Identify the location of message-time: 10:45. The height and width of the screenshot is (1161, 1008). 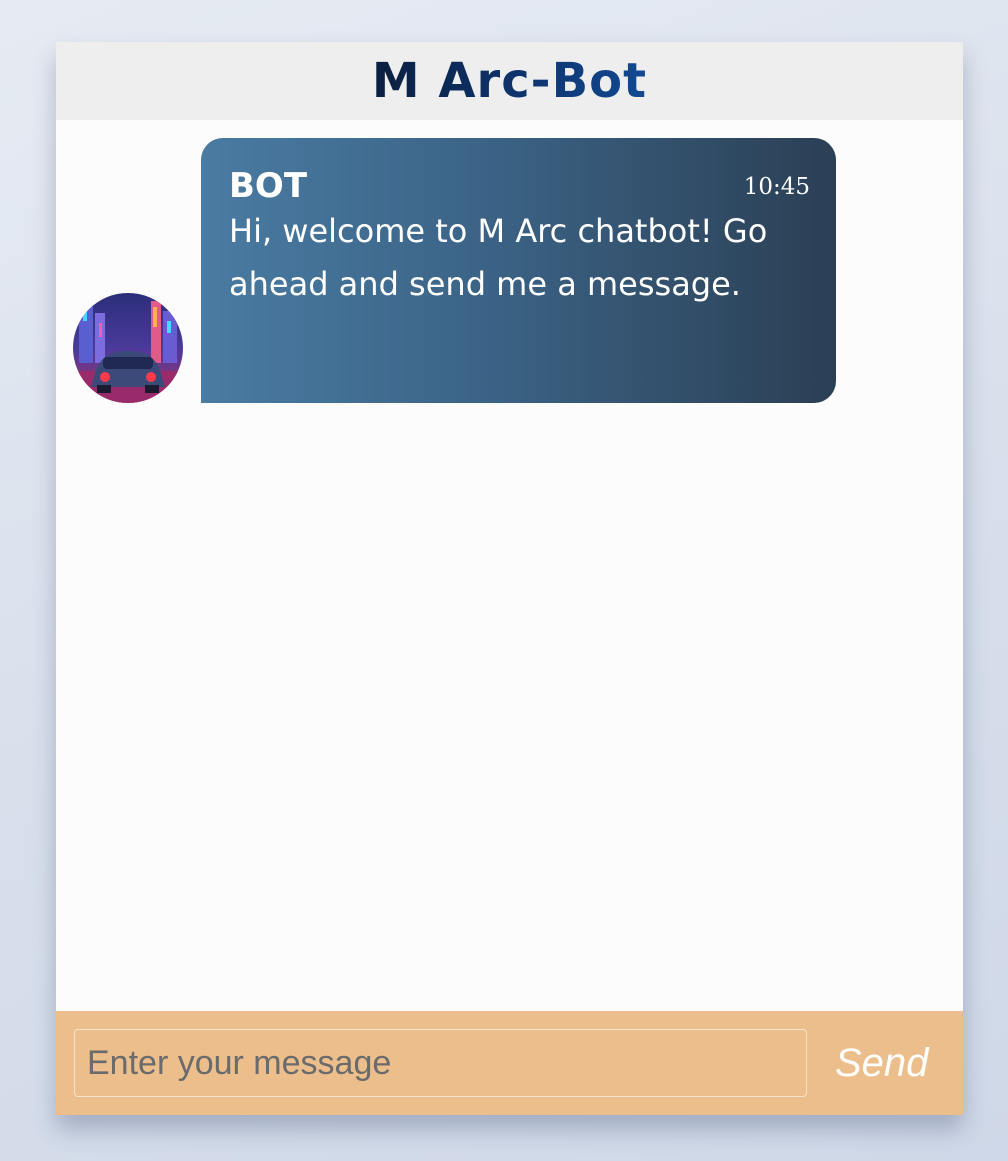
(776, 187).